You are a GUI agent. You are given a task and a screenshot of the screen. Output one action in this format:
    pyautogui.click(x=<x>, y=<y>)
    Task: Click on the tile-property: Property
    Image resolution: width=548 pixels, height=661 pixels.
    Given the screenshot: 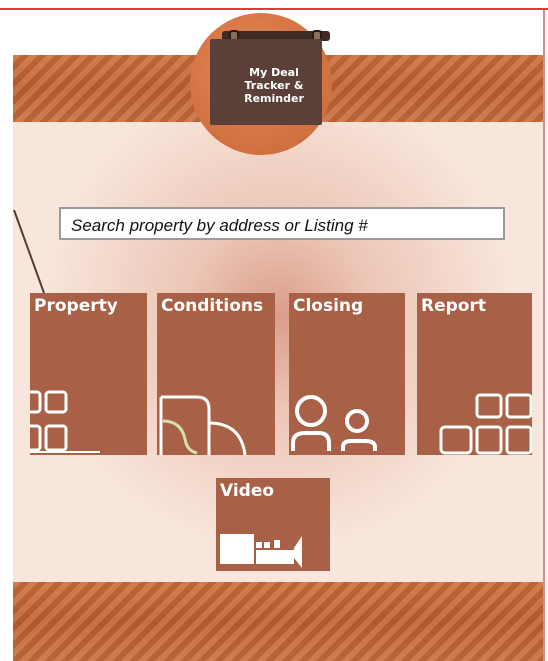 What is the action you would take?
    pyautogui.click(x=88, y=374)
    